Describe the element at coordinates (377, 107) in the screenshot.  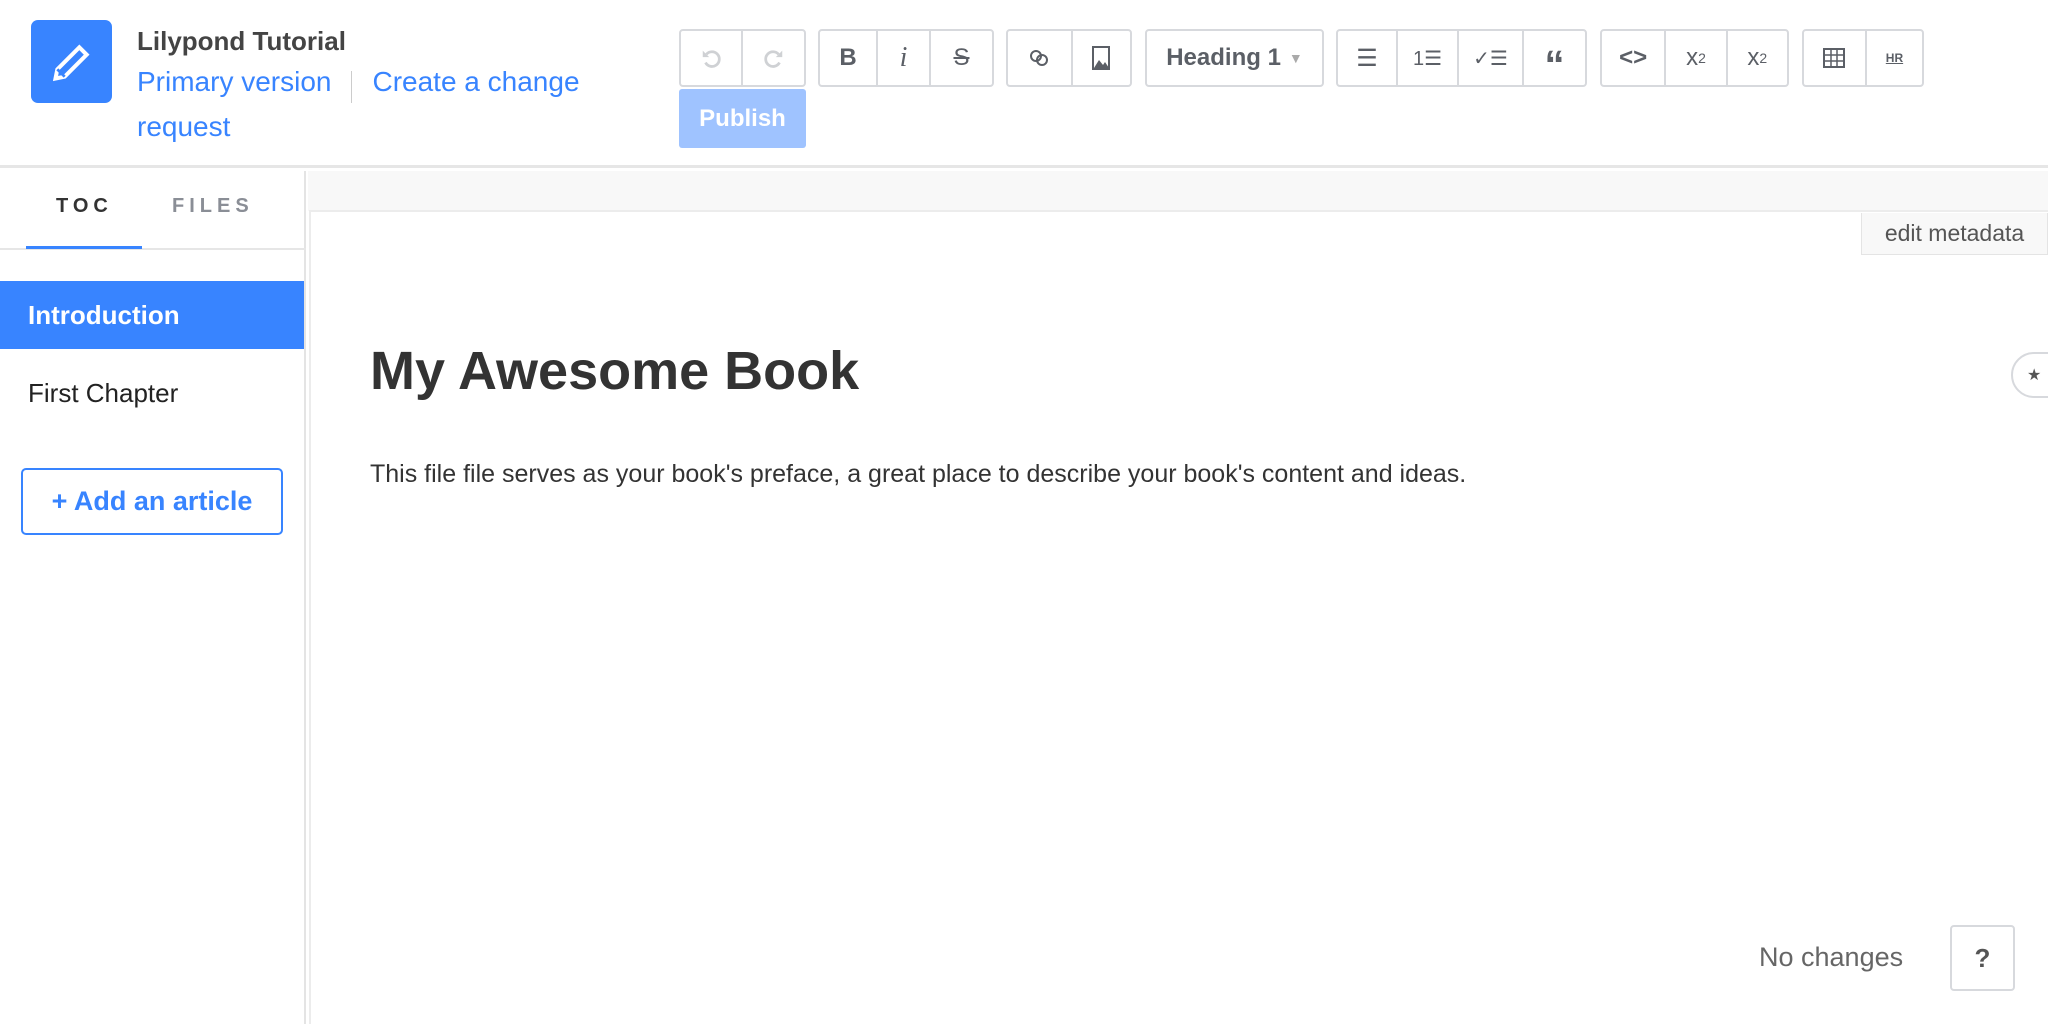
I see `version-links: Primary version Create a change request` at that location.